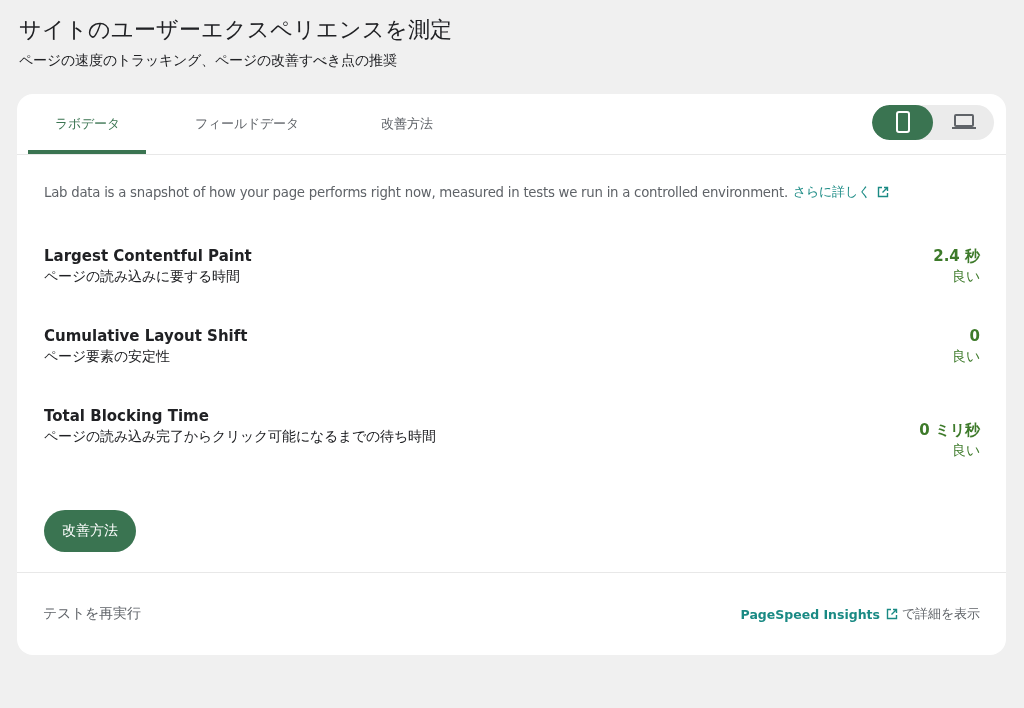 The width and height of the screenshot is (1024, 708). I want to click on metric-description: ページ要素の安定性, so click(107, 356).